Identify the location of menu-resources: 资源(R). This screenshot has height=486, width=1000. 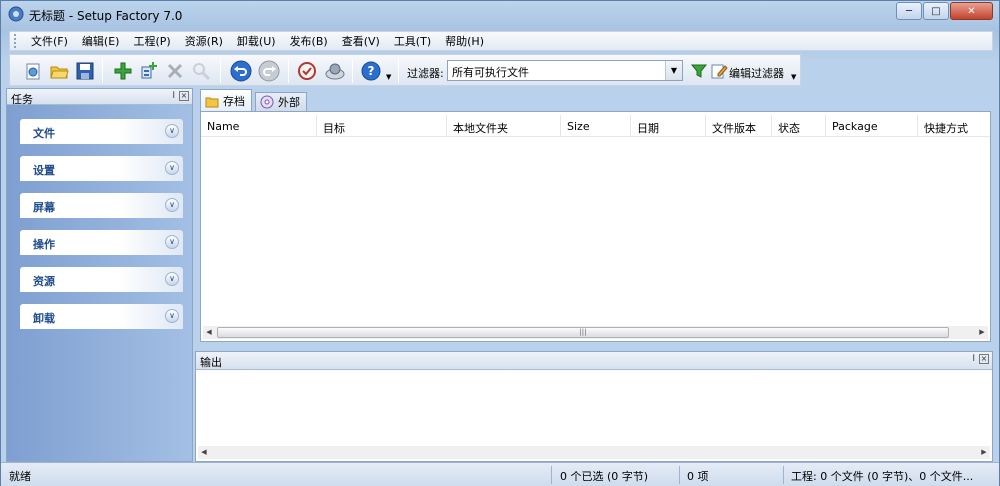
(204, 41).